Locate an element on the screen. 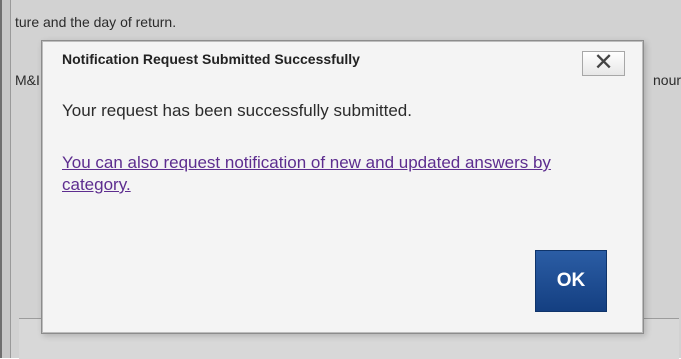 The height and width of the screenshot is (359, 681). close-icon: ✕ is located at coordinates (603, 62).